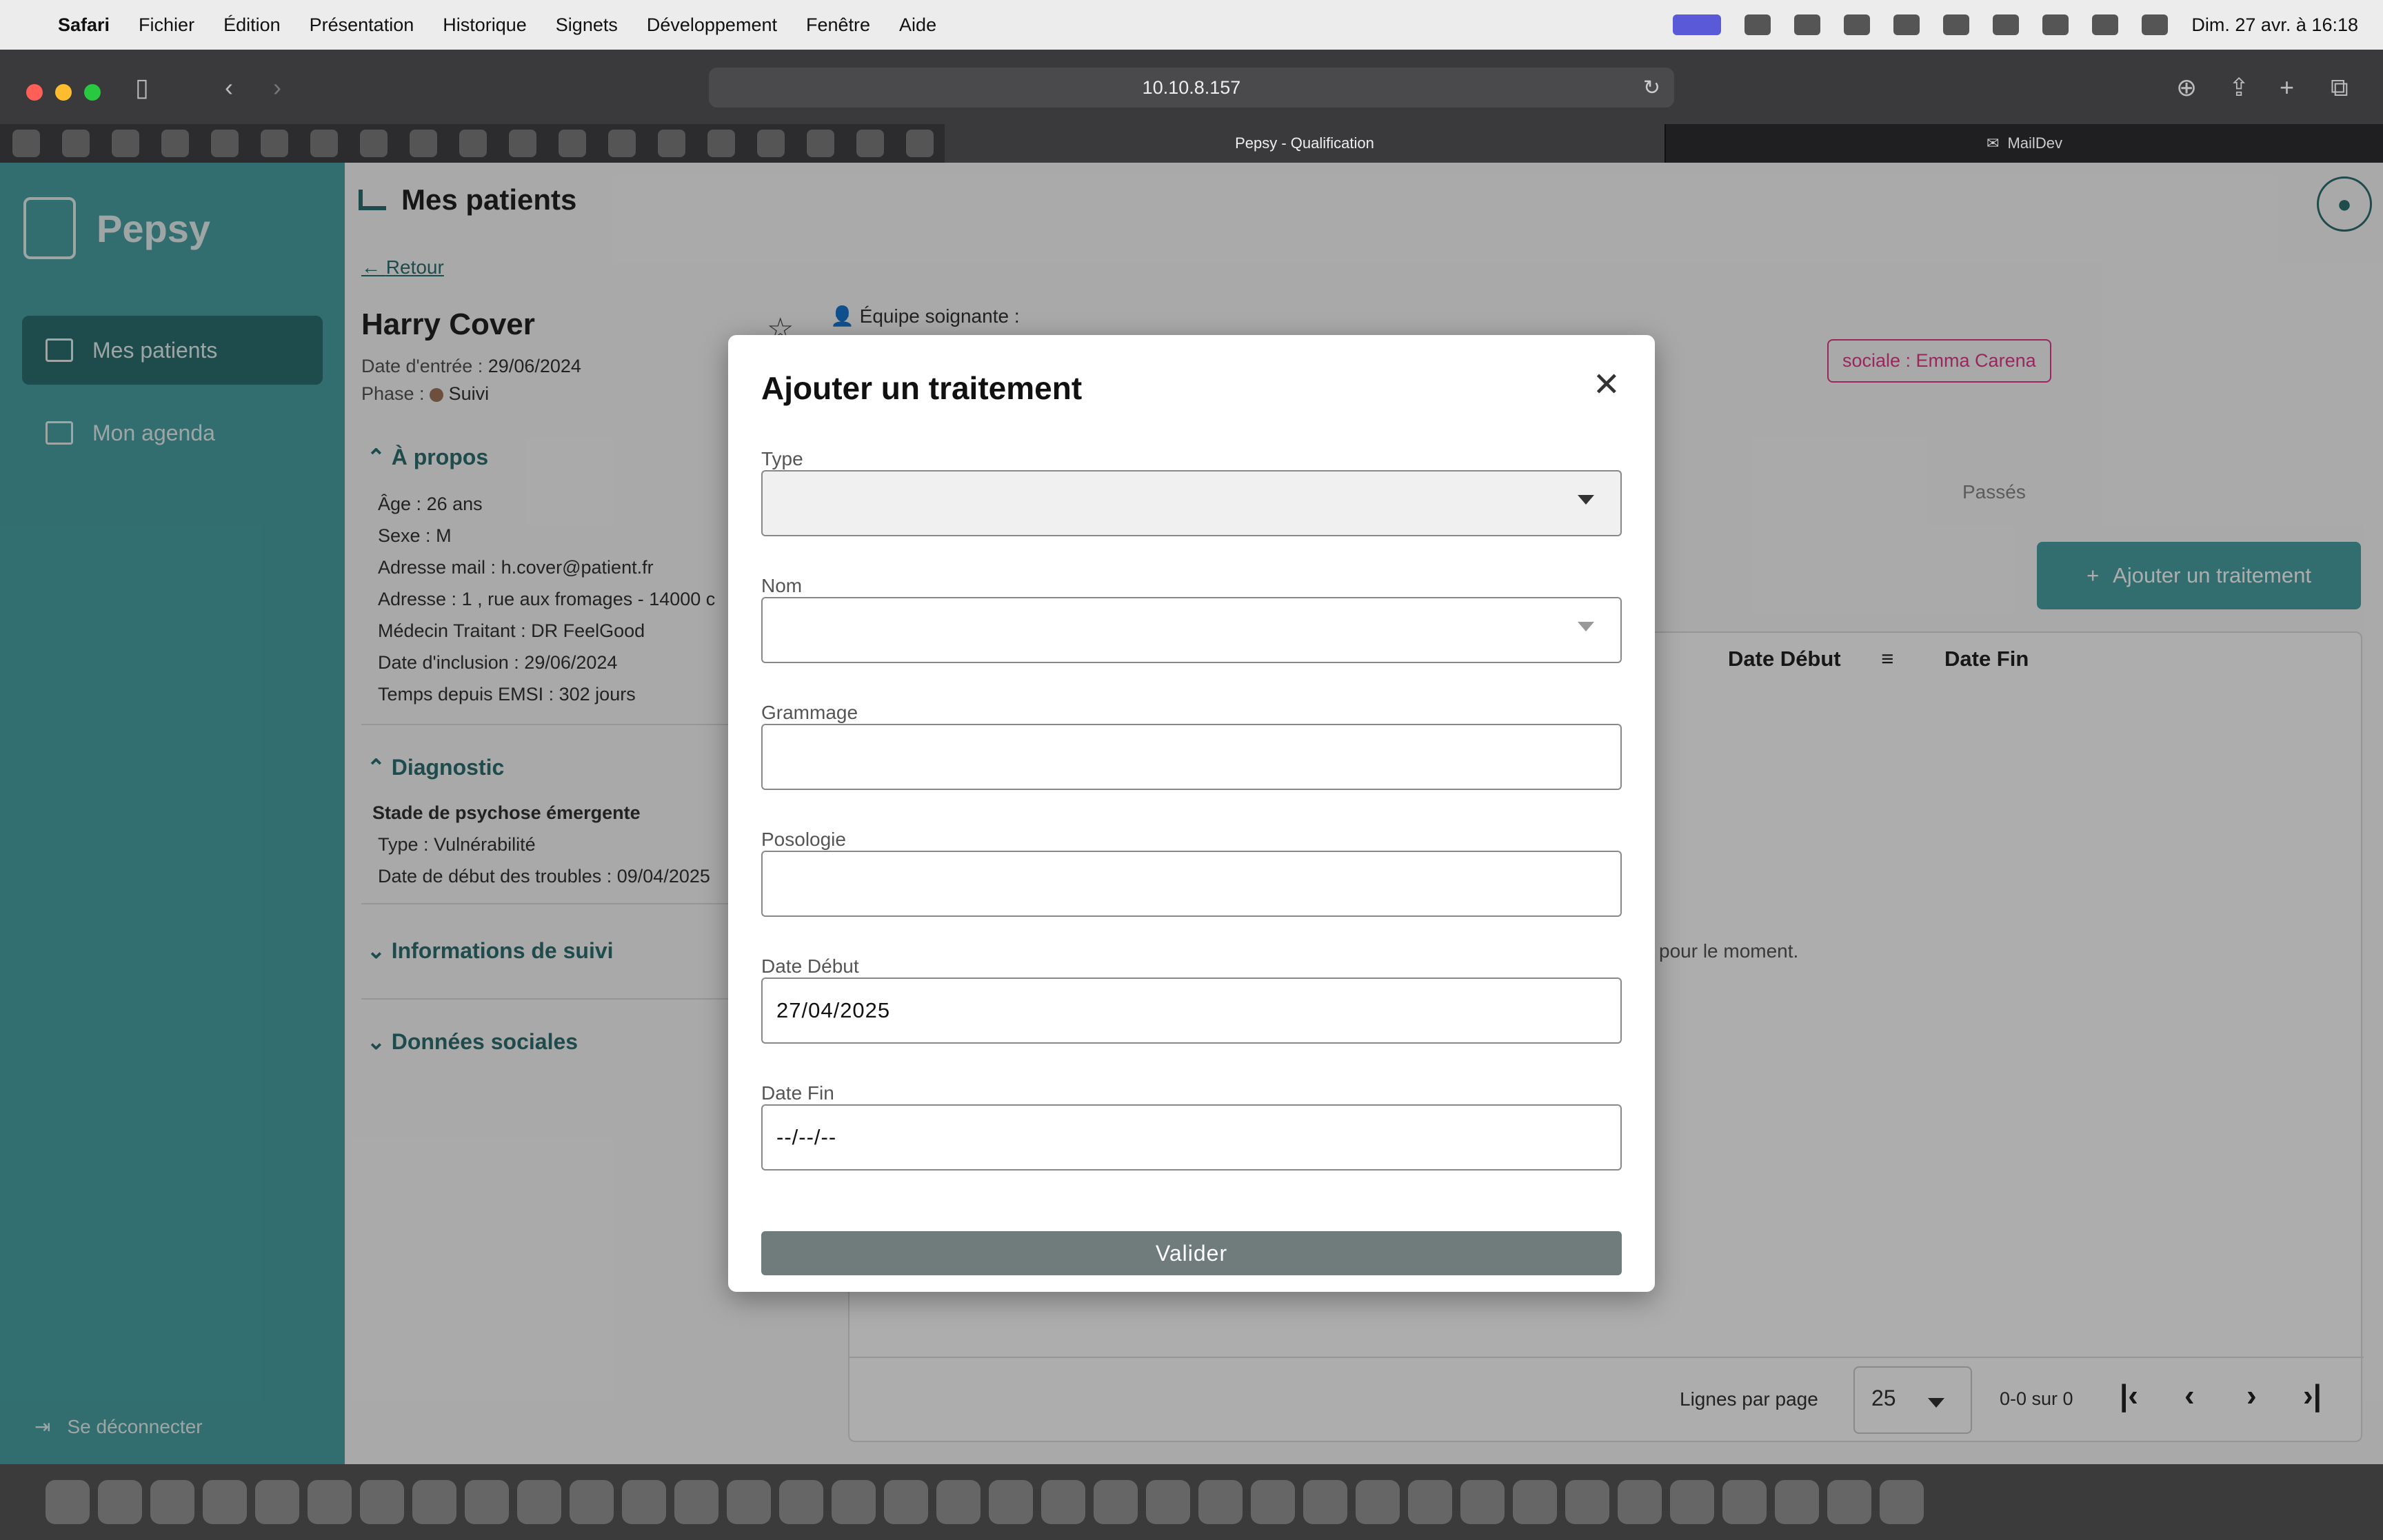 The width and height of the screenshot is (2383, 1540). What do you see at coordinates (1857, 25) in the screenshot?
I see `vpn-icon` at bounding box center [1857, 25].